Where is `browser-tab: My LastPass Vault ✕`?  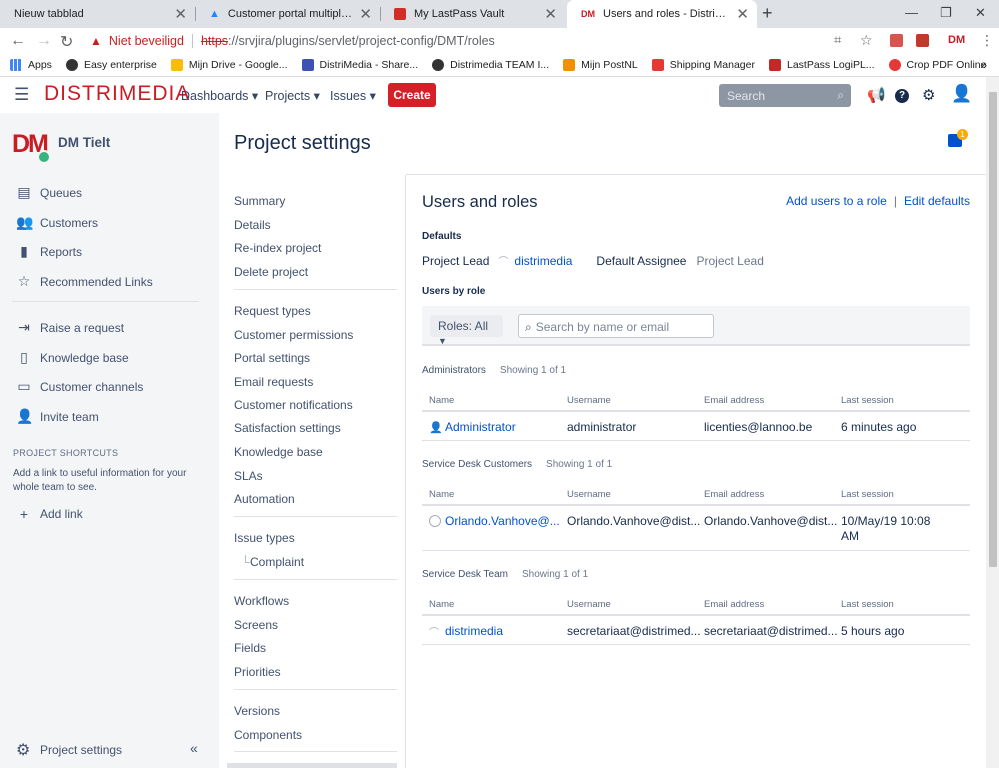
browser-tab: My LastPass Vault ✕ is located at coordinates (472, 14).